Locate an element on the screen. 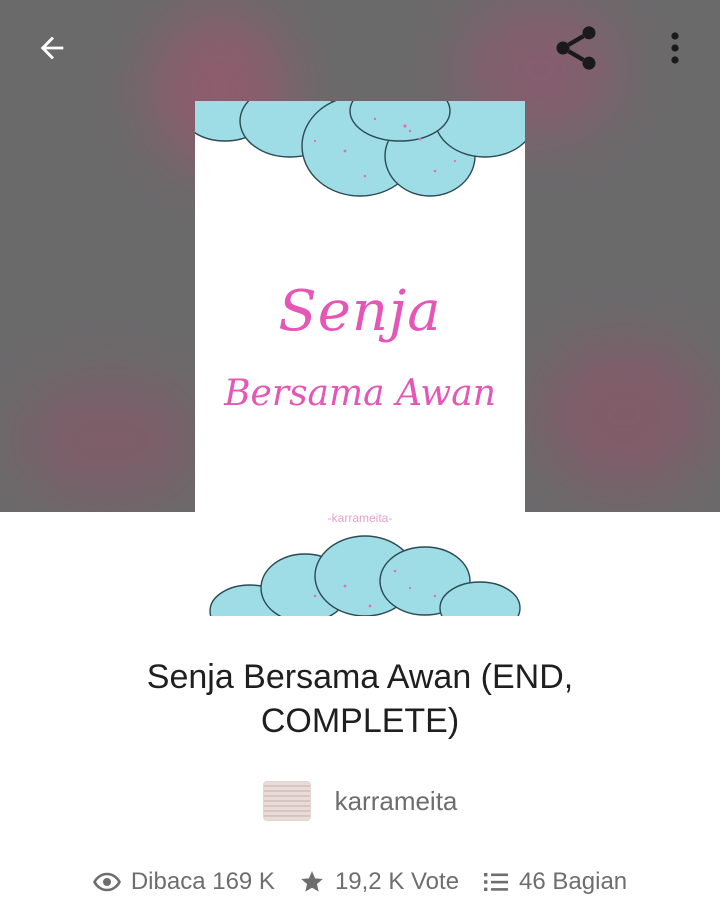 This screenshot has height=911, width=720. share-button is located at coordinates (576, 48).